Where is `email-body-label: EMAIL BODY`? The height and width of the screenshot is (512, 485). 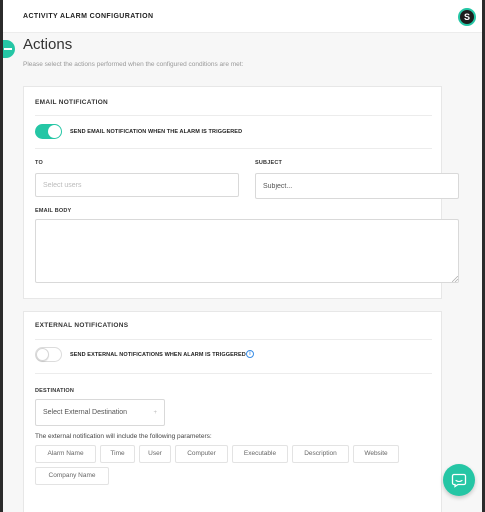 email-body-label: EMAIL BODY is located at coordinates (53, 211).